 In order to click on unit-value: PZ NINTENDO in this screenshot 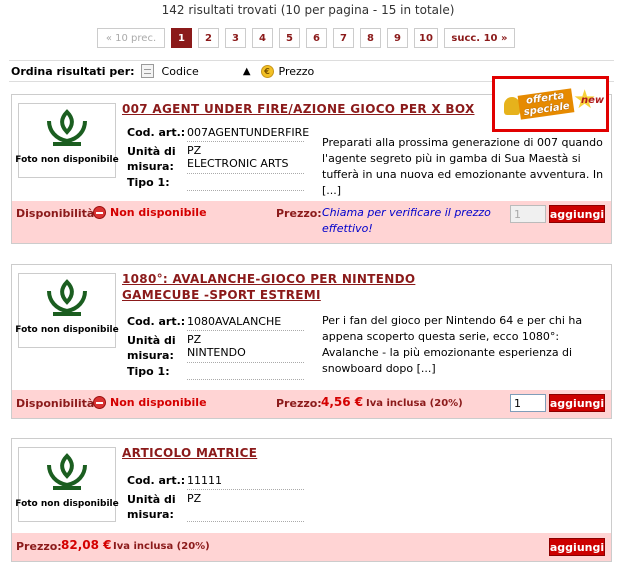, I will do `click(245, 347)`.